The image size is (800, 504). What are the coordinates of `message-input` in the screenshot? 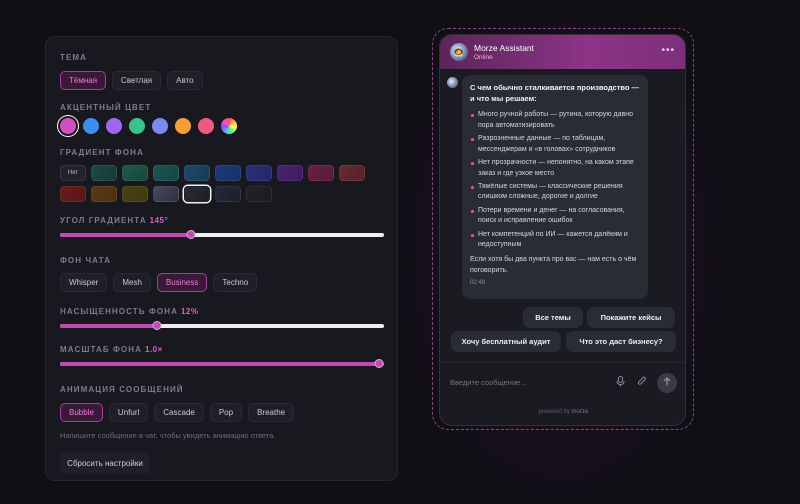 It's located at (527, 382).